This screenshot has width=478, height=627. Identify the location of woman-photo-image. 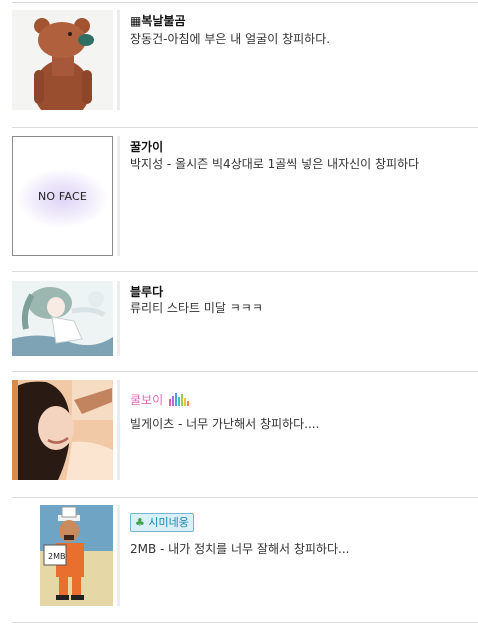
(62, 430).